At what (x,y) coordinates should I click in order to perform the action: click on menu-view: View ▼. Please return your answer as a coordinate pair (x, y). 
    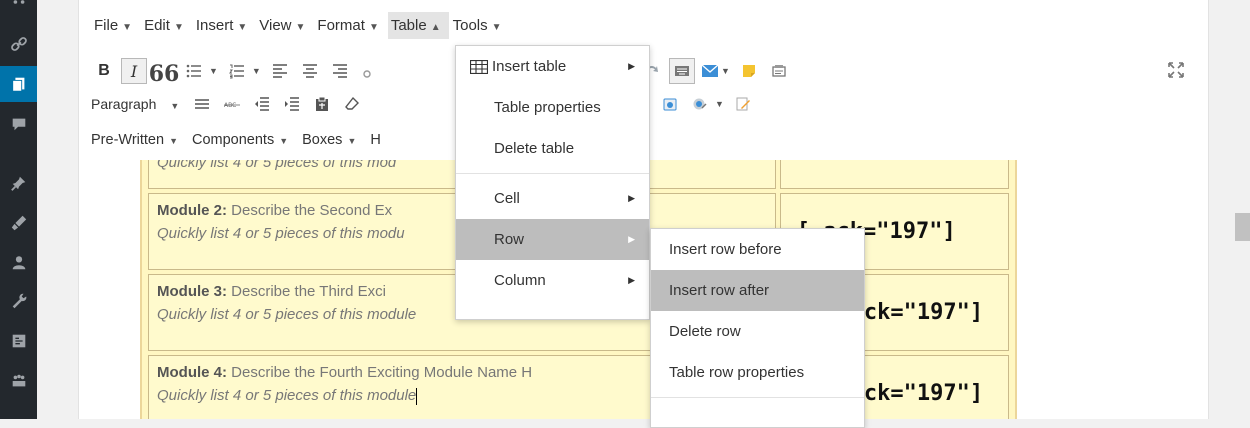
    Looking at the image, I should click on (284, 25).